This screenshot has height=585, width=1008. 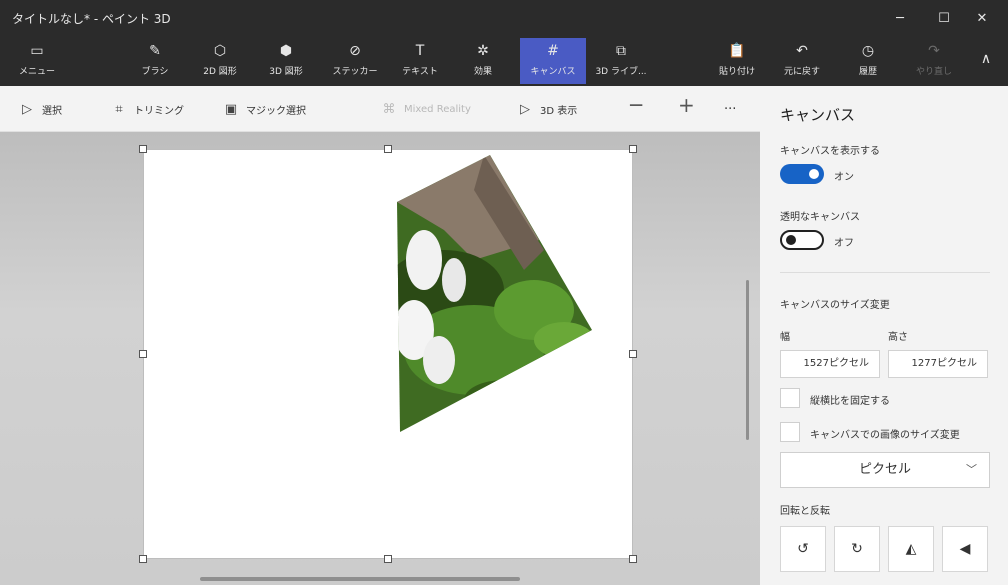 I want to click on zoom-out-button: ─, so click(x=636, y=105).